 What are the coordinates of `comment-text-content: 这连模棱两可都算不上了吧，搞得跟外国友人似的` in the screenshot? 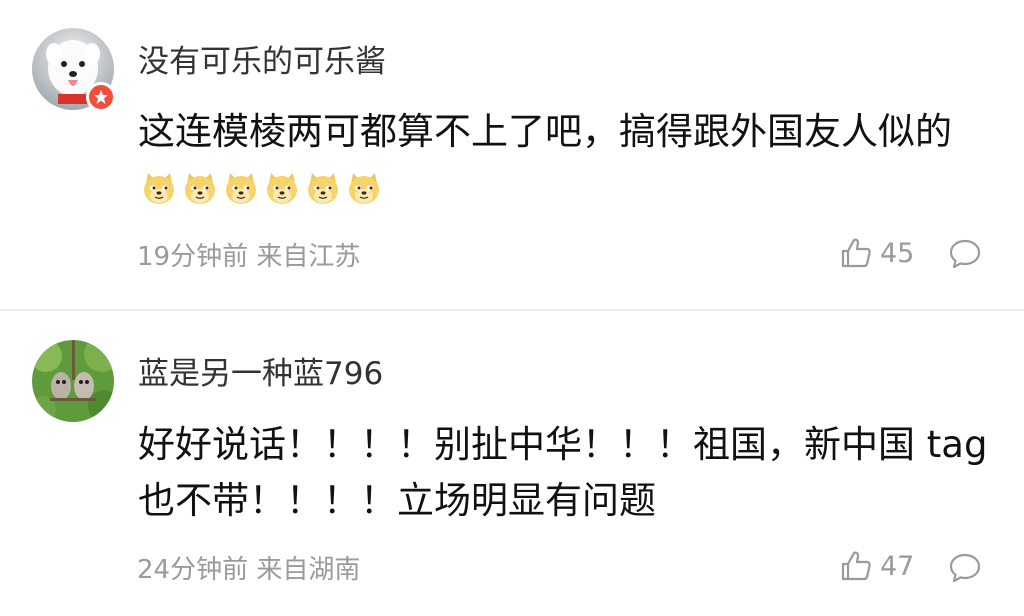 It's located at (545, 131).